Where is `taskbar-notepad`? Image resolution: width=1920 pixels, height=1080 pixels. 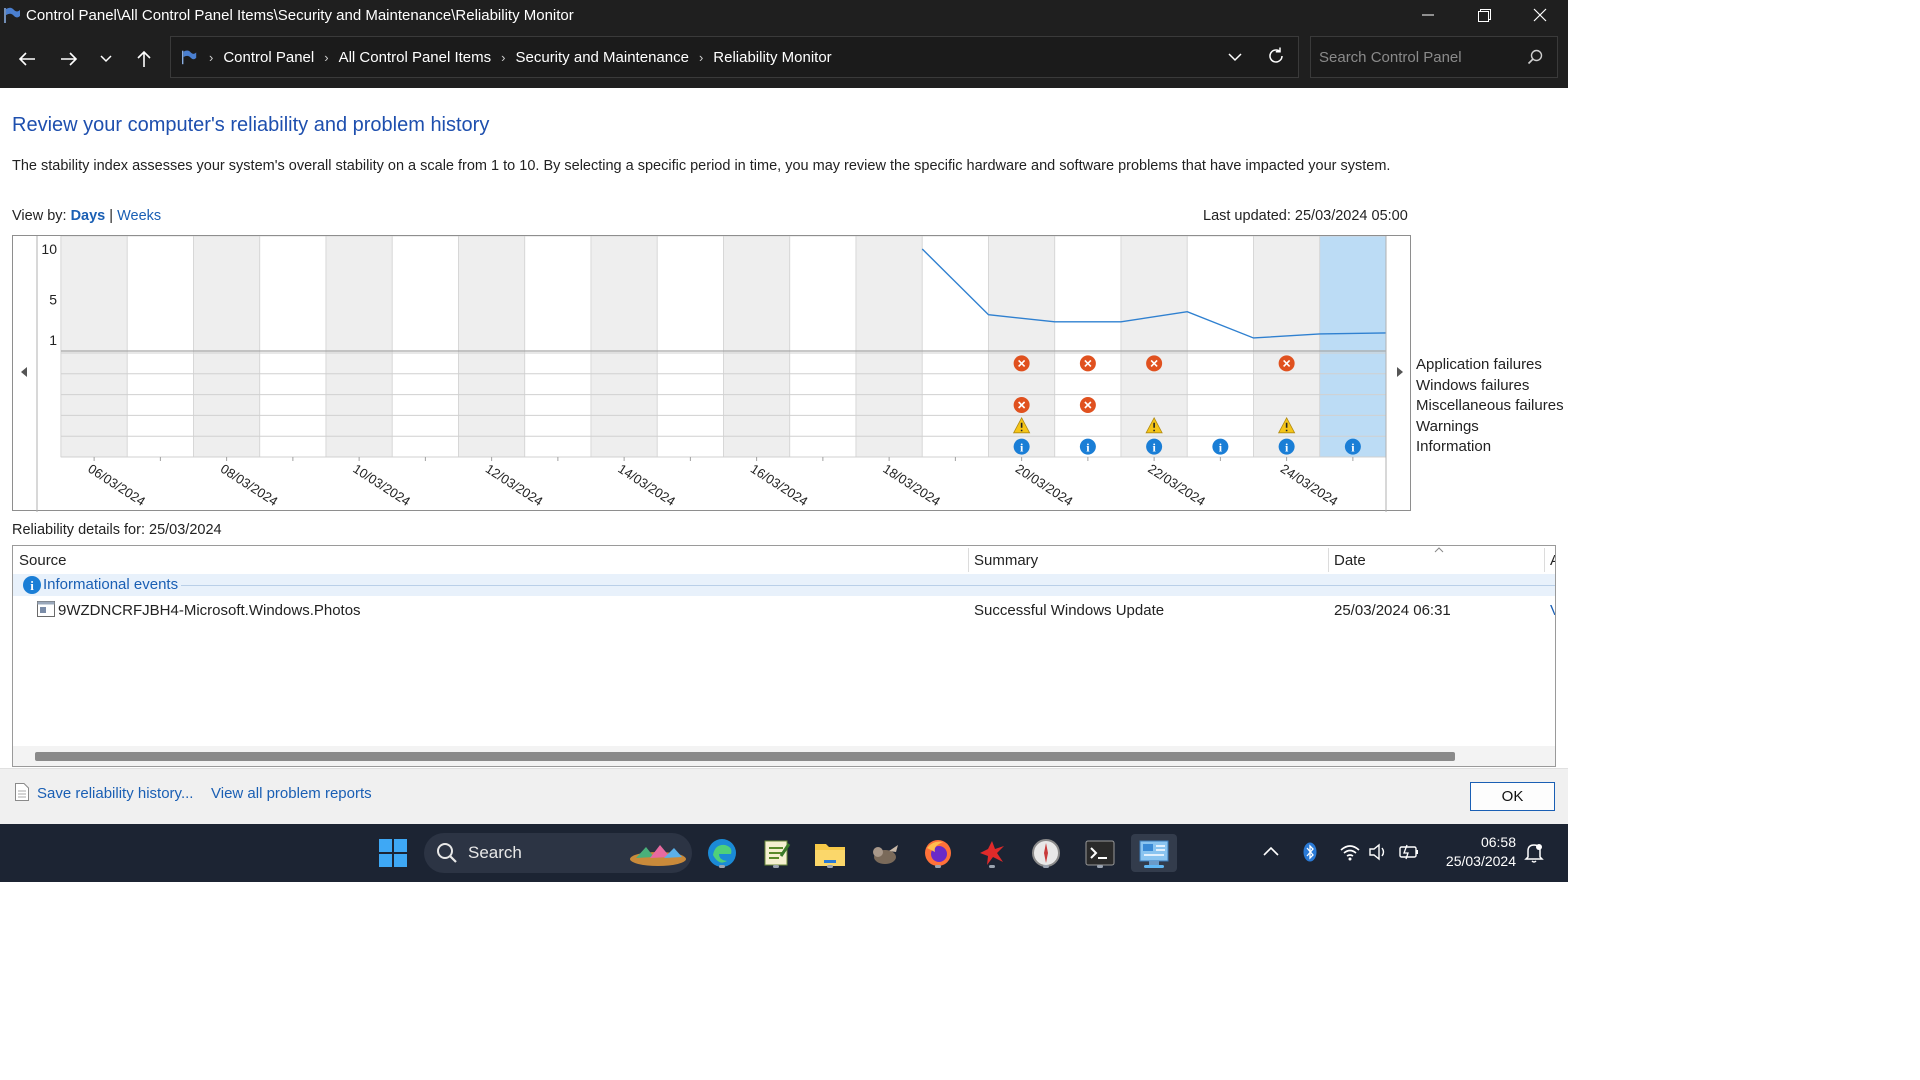
taskbar-notepad is located at coordinates (776, 853).